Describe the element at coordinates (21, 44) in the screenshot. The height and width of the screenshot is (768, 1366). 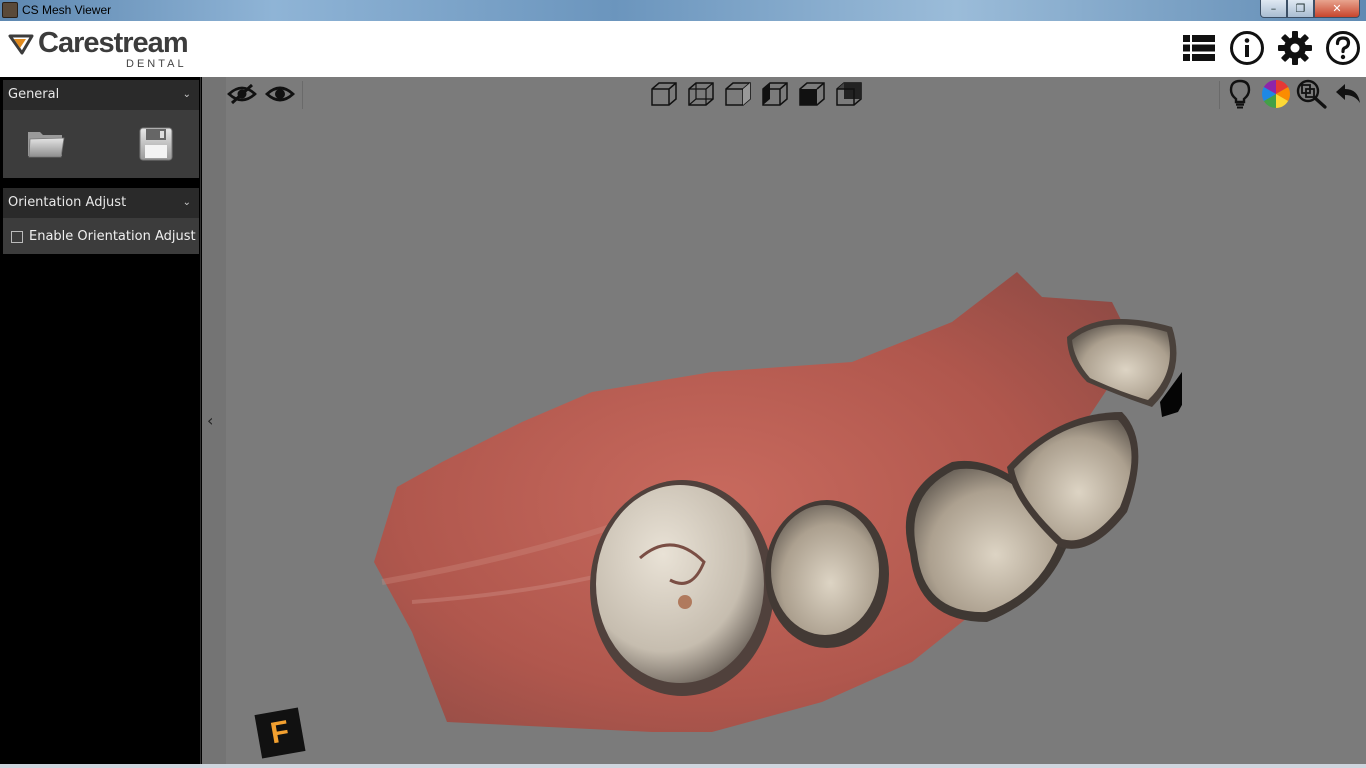
I see `logo-mark-icon` at that location.